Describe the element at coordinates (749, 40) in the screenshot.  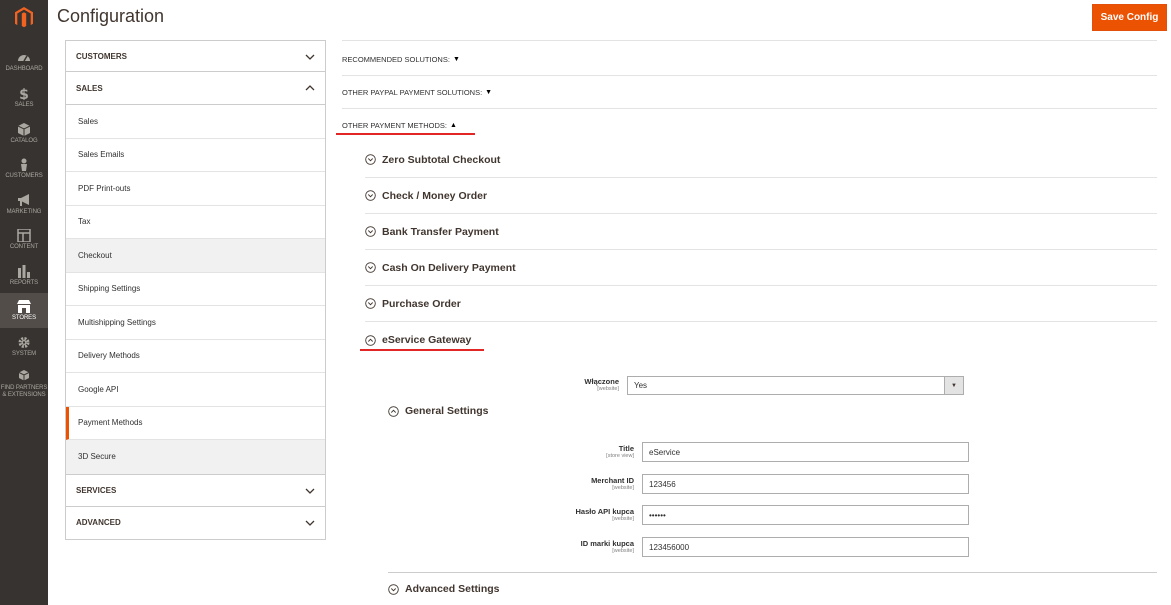
I see `divider` at that location.